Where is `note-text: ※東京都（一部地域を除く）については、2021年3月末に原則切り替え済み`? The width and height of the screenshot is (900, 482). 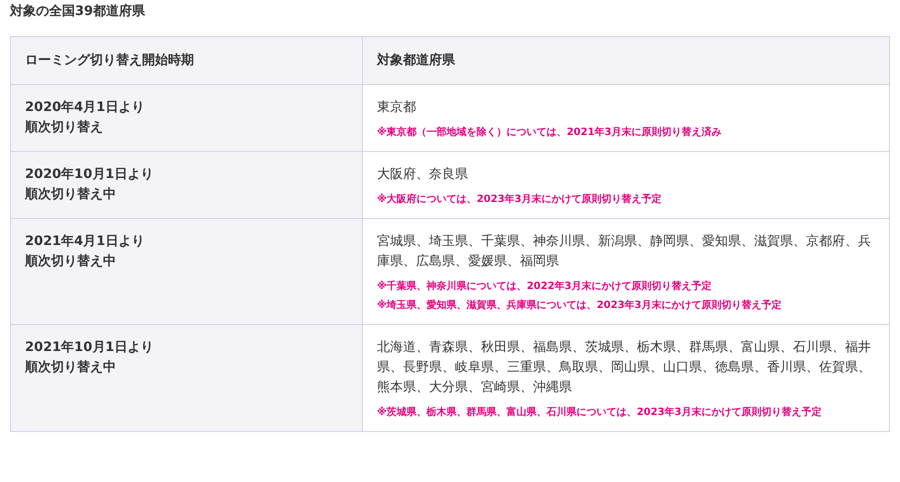
note-text: ※東京都（一部地域を除く）については、2021年3月末に原則切り替え済み is located at coordinates (550, 132).